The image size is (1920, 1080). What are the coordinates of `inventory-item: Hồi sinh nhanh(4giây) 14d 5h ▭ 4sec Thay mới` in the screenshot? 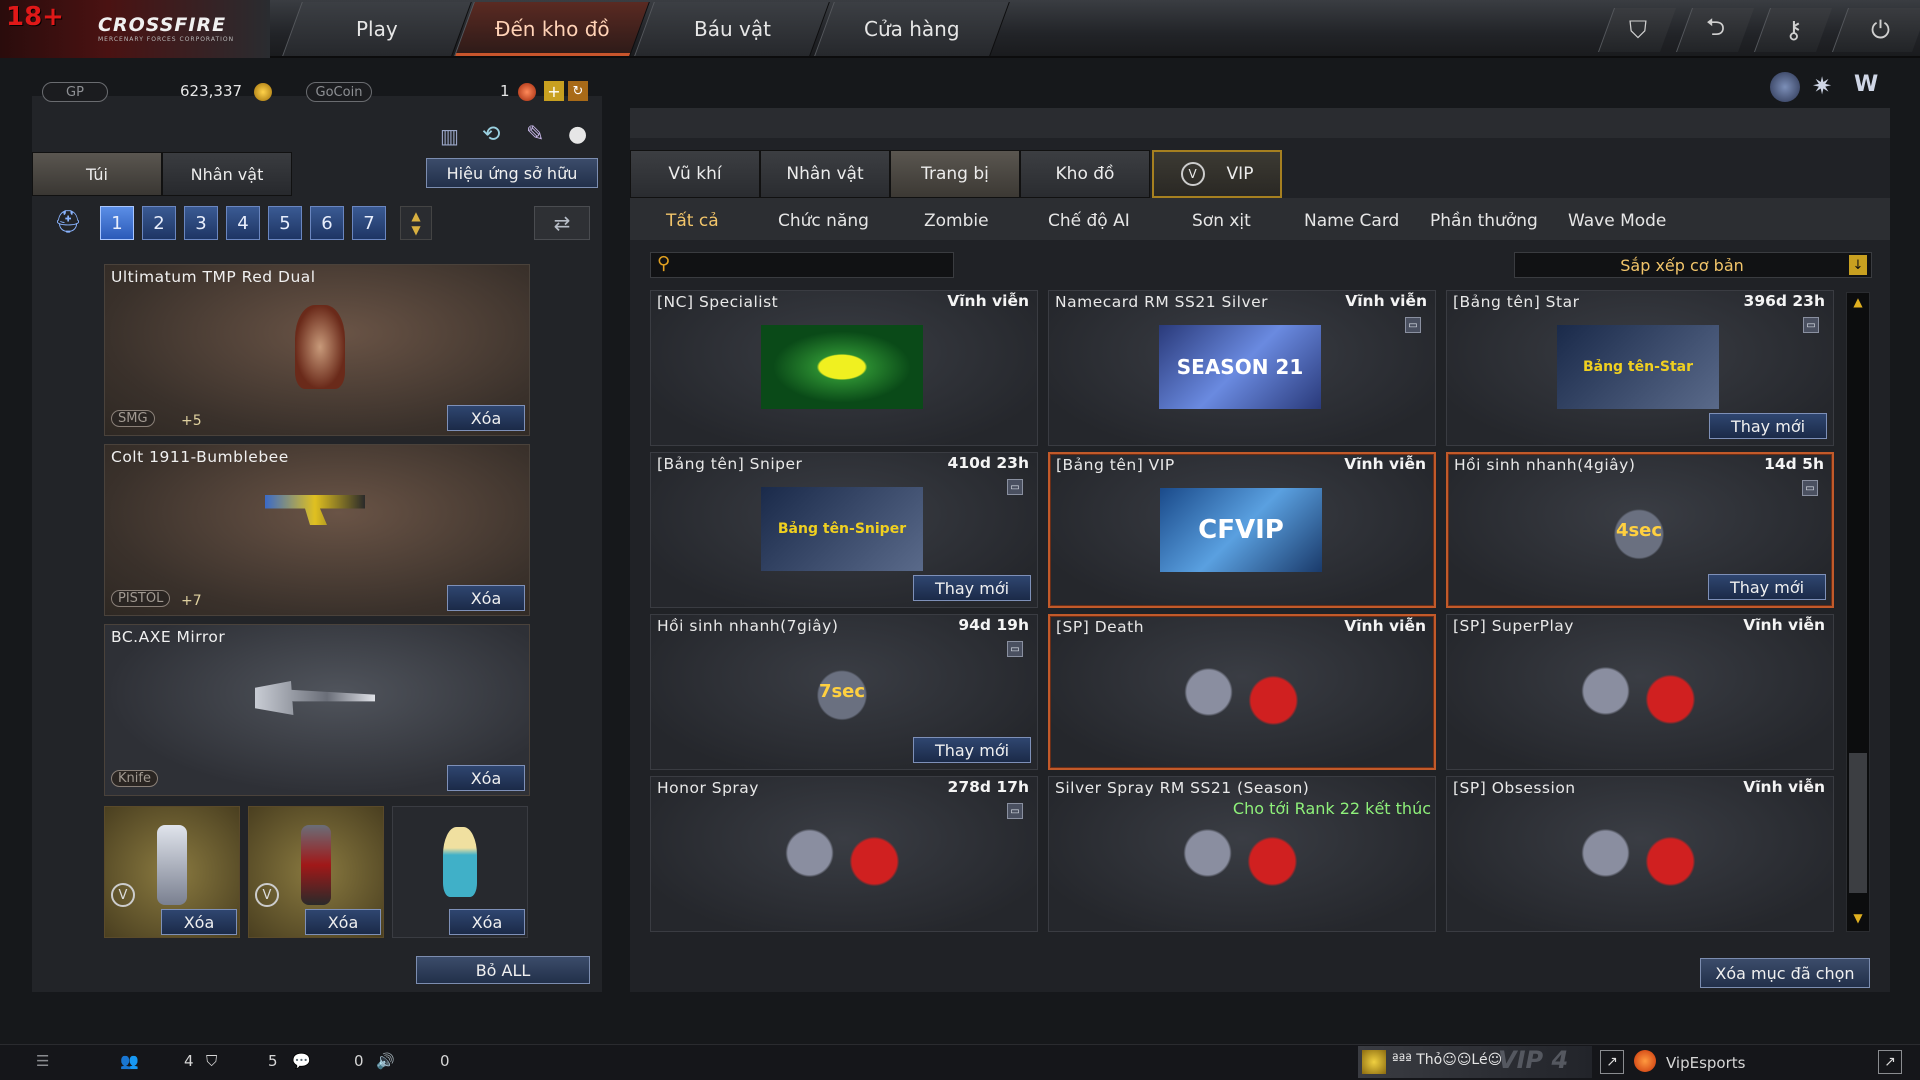 It's located at (1640, 530).